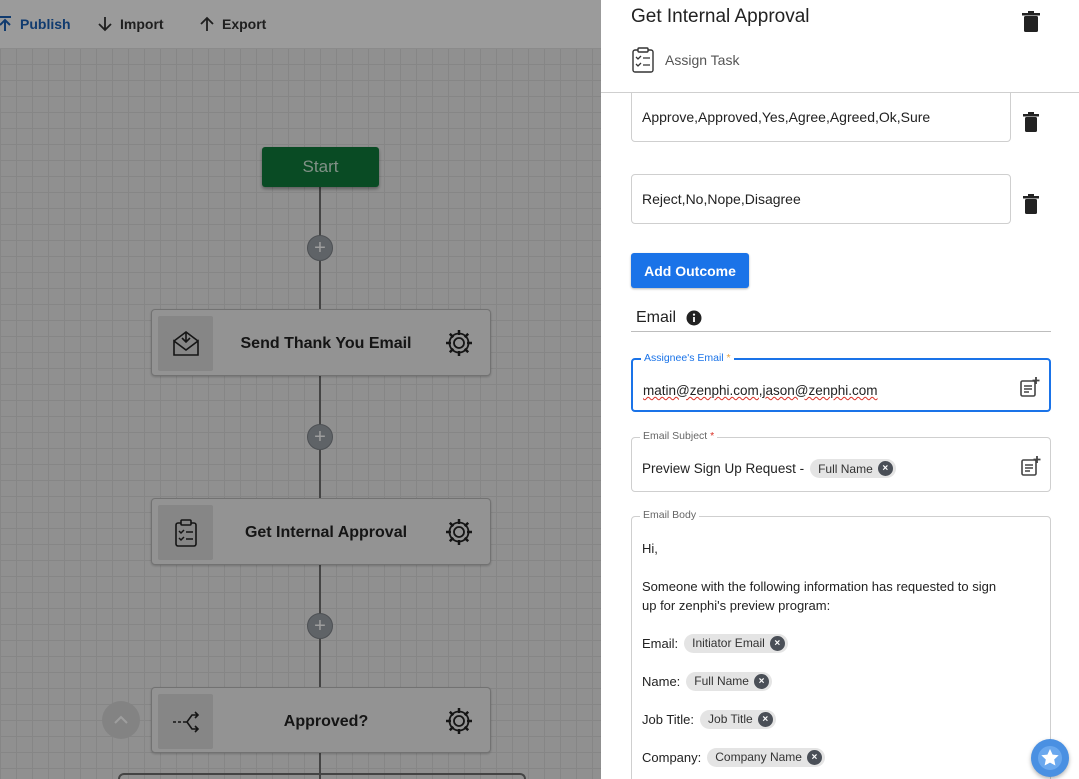 This screenshot has width=1079, height=779. I want to click on info-icon, so click(694, 318).